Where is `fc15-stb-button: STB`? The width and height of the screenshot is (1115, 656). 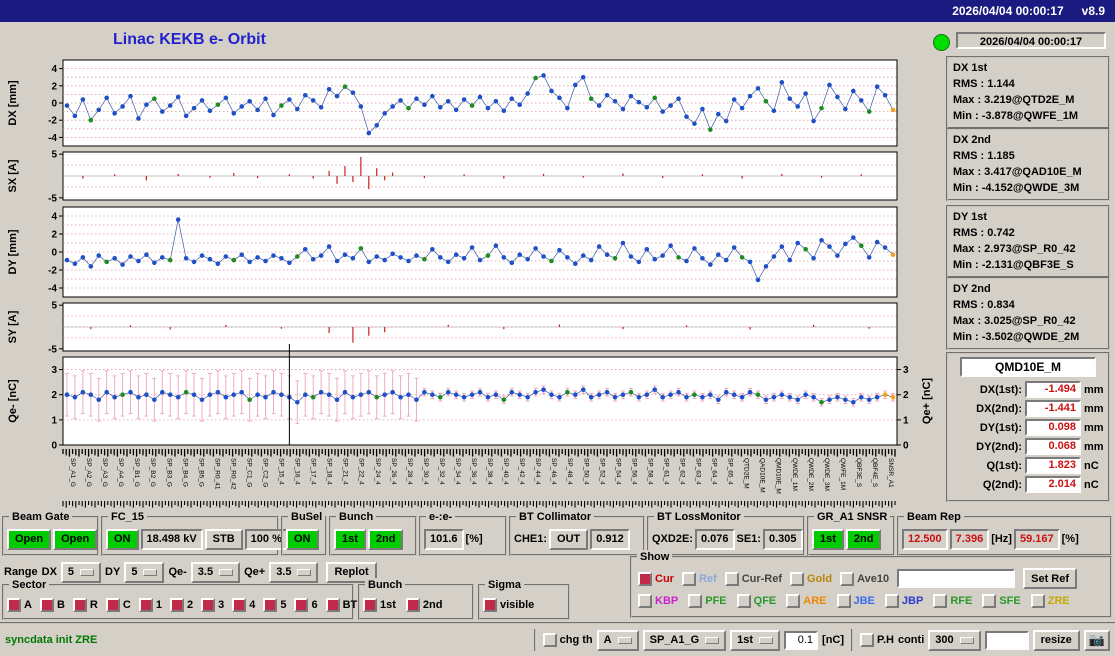 fc15-stb-button: STB is located at coordinates (223, 539).